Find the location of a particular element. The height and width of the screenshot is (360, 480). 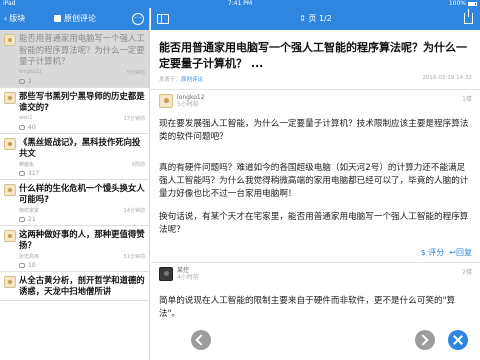

reply-body: 简单的说现在人工智能的限制主要来自于硬件而非软件，更不是什么可笑的"算法"。 is located at coordinates (315, 301).